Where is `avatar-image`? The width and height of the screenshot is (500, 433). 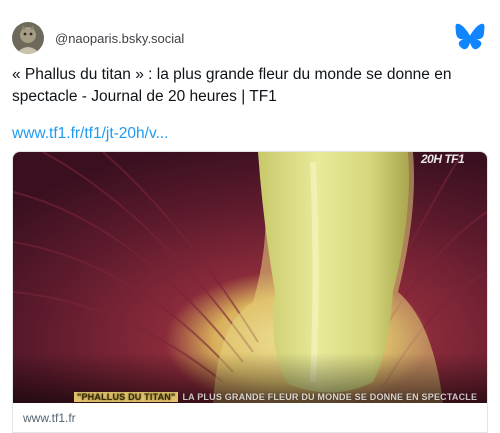 avatar-image is located at coordinates (28, 38).